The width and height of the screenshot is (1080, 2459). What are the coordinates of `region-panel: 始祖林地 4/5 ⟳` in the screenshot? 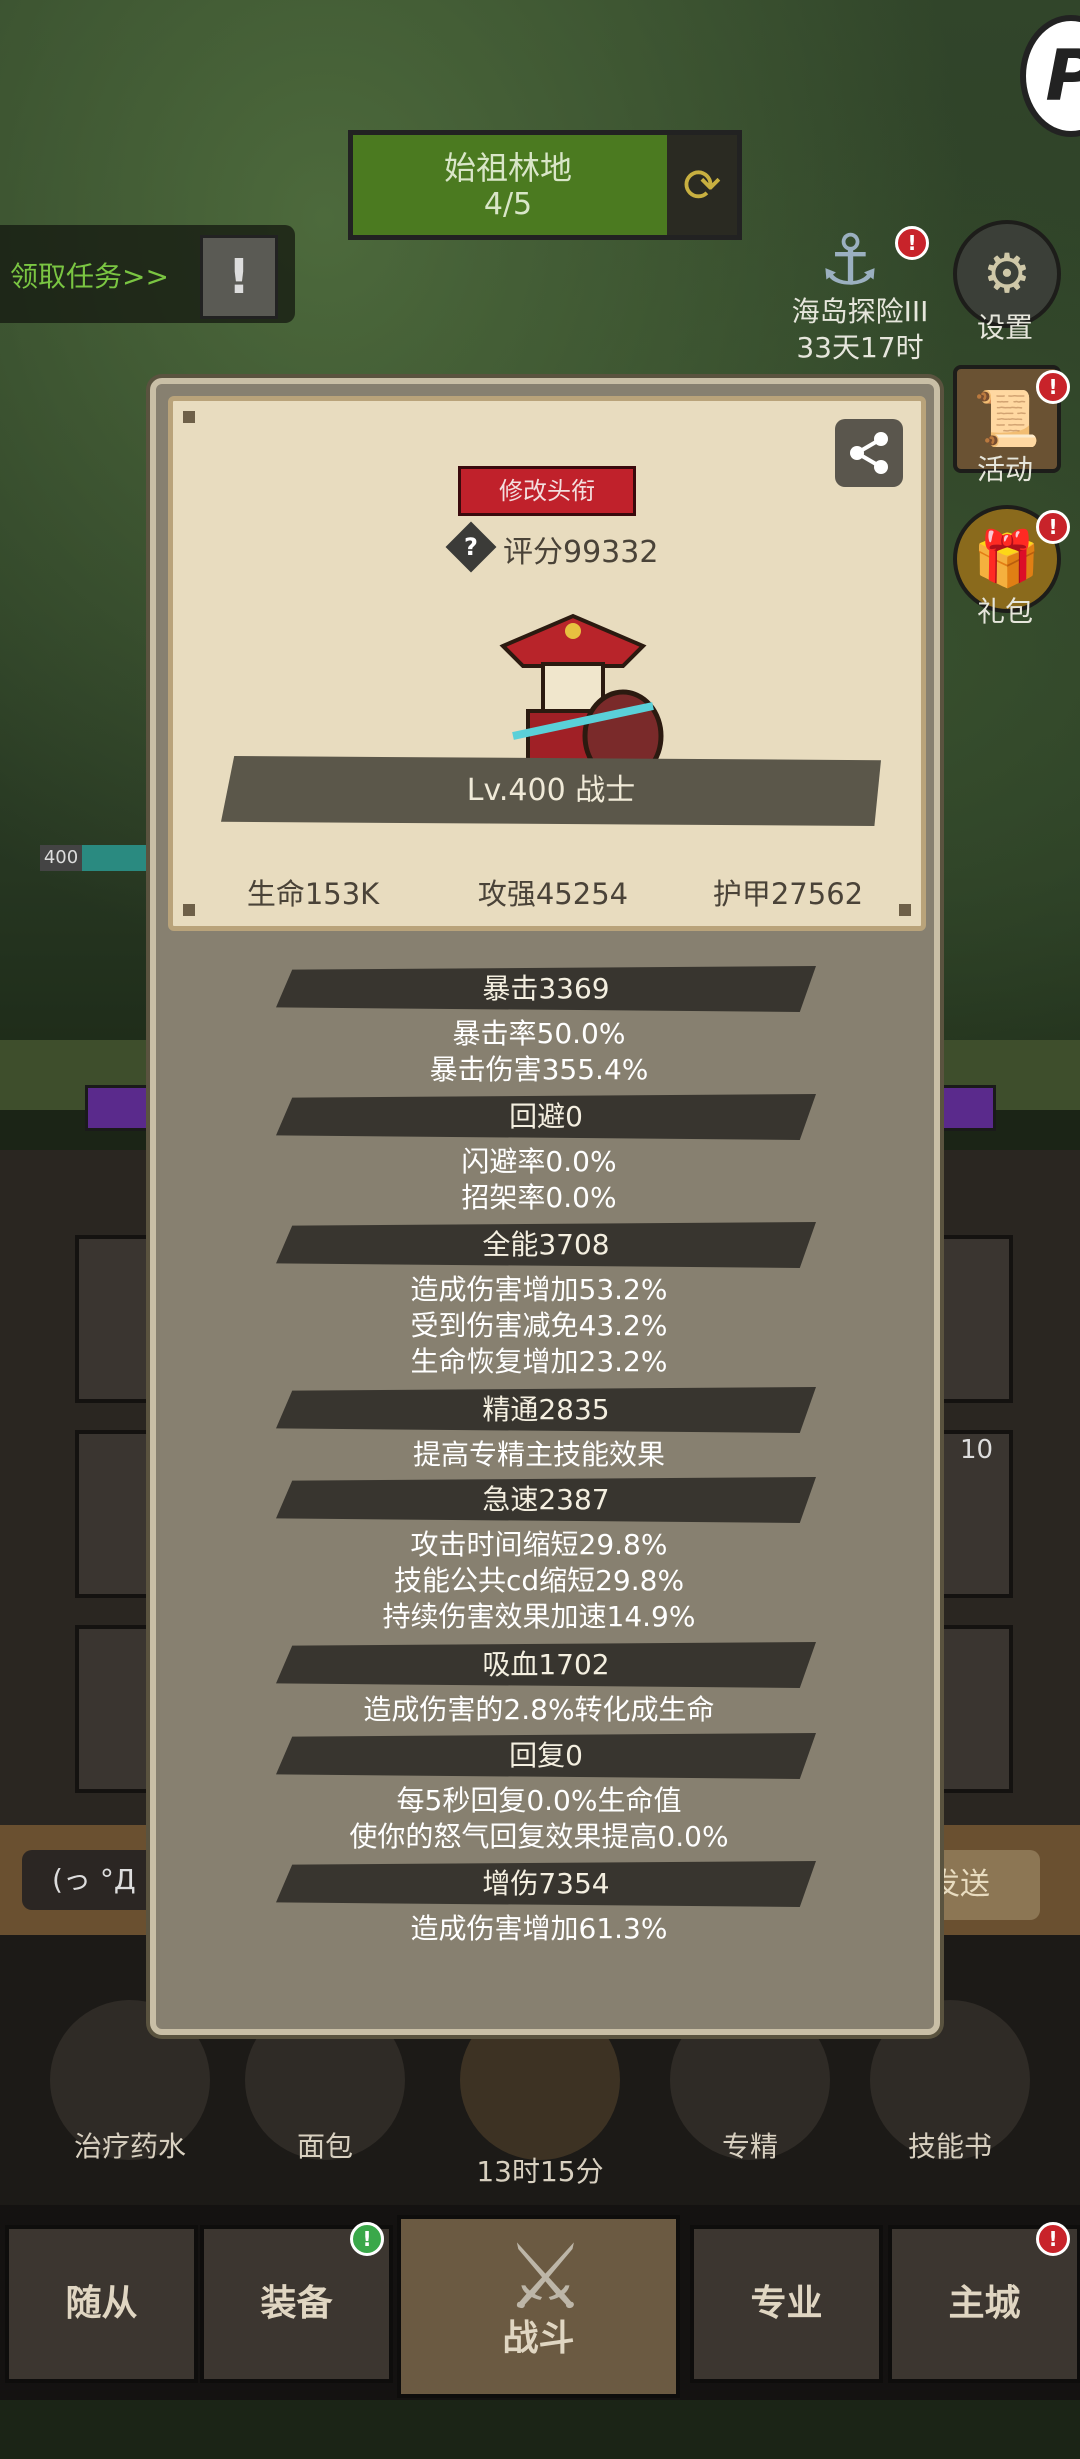 It's located at (545, 185).